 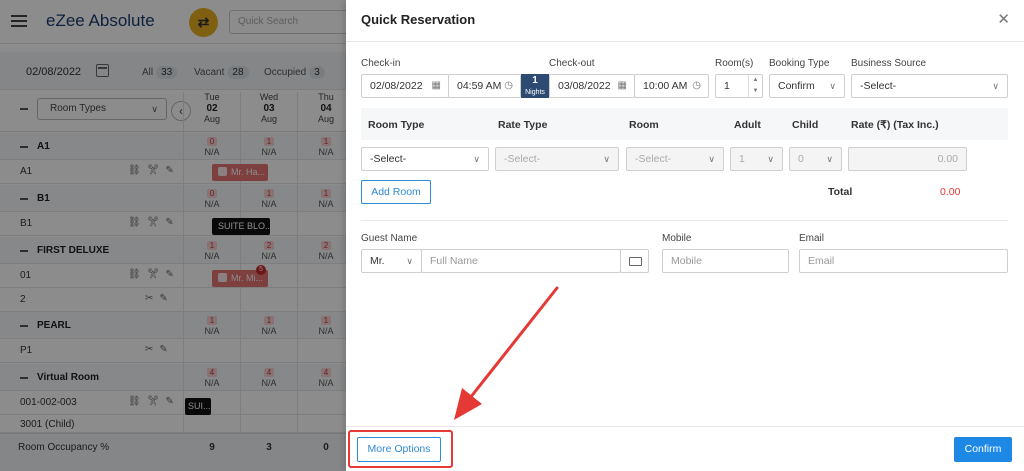 I want to click on checkin-time-field: 04:59 AM ◷, so click(x=484, y=86).